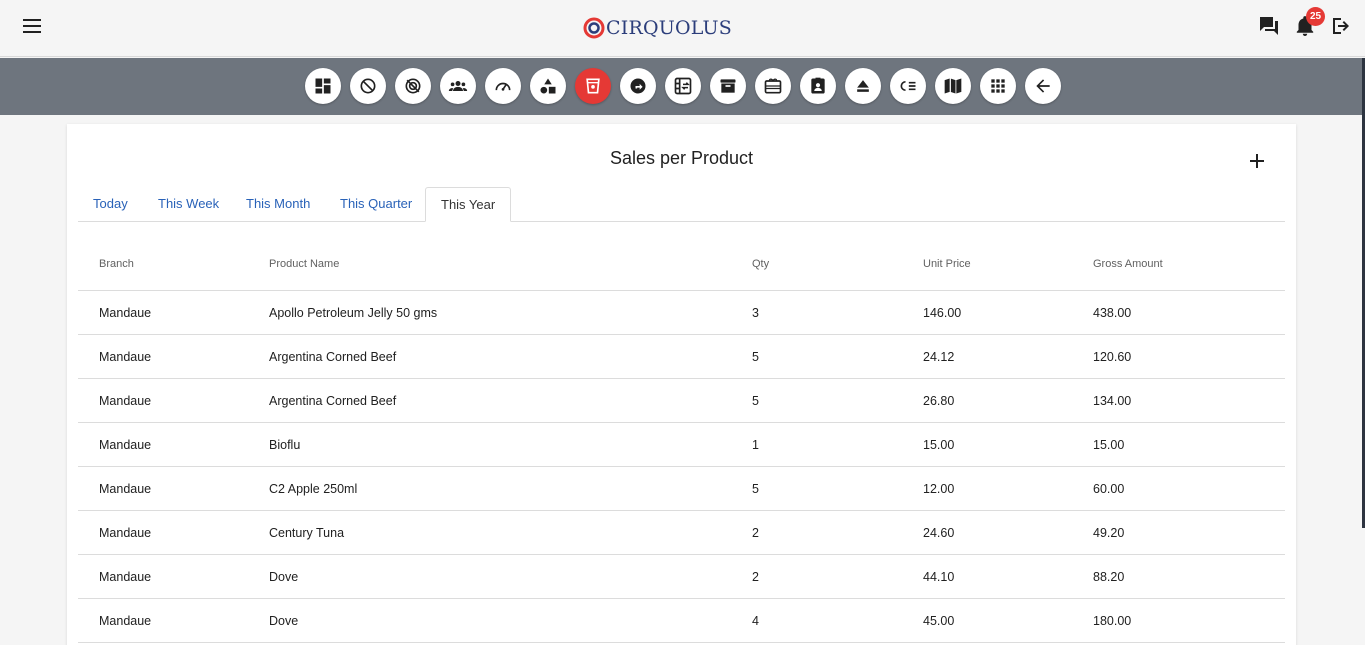  What do you see at coordinates (1112, 621) in the screenshot?
I see `gross-amount-cell: 180.00` at bounding box center [1112, 621].